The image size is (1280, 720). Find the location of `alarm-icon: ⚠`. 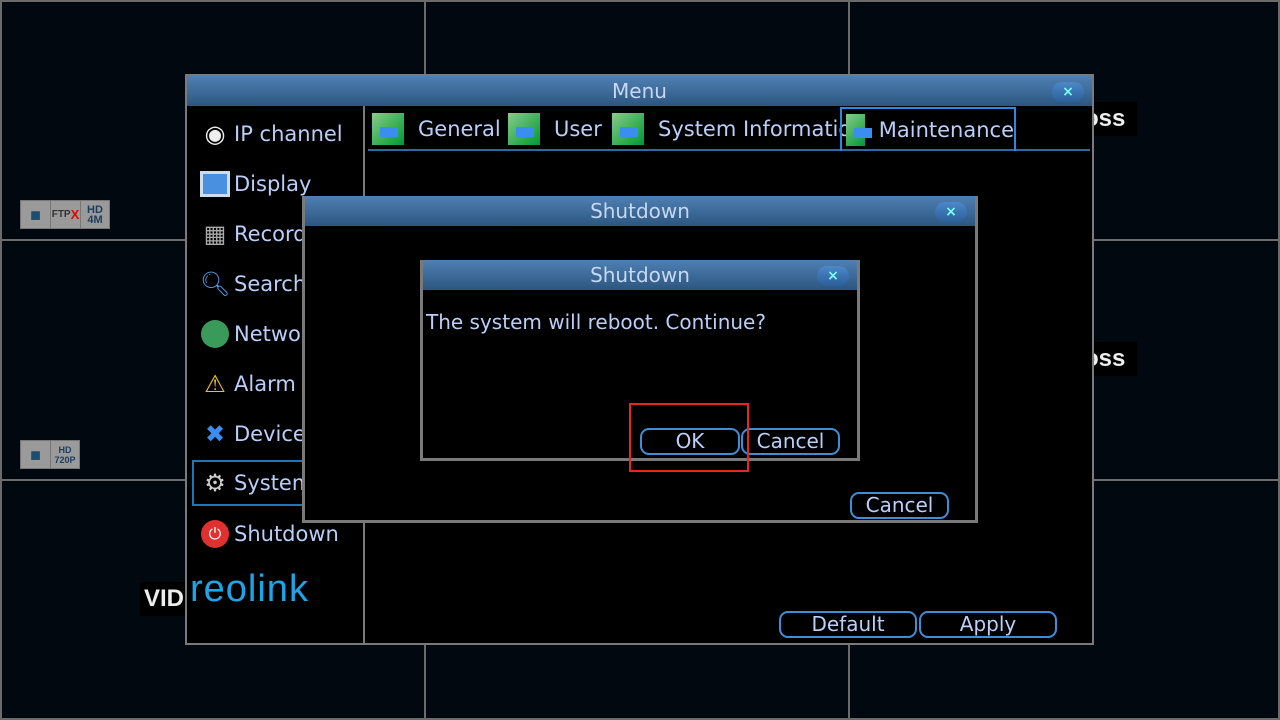

alarm-icon: ⚠ is located at coordinates (215, 384).